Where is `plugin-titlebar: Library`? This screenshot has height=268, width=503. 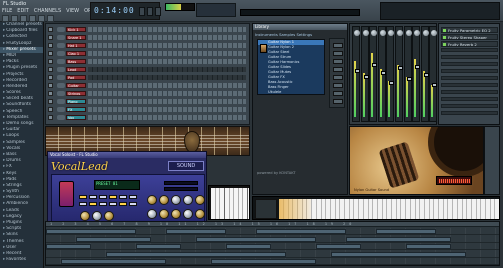
plugin-titlebar: Library is located at coordinates (300, 27).